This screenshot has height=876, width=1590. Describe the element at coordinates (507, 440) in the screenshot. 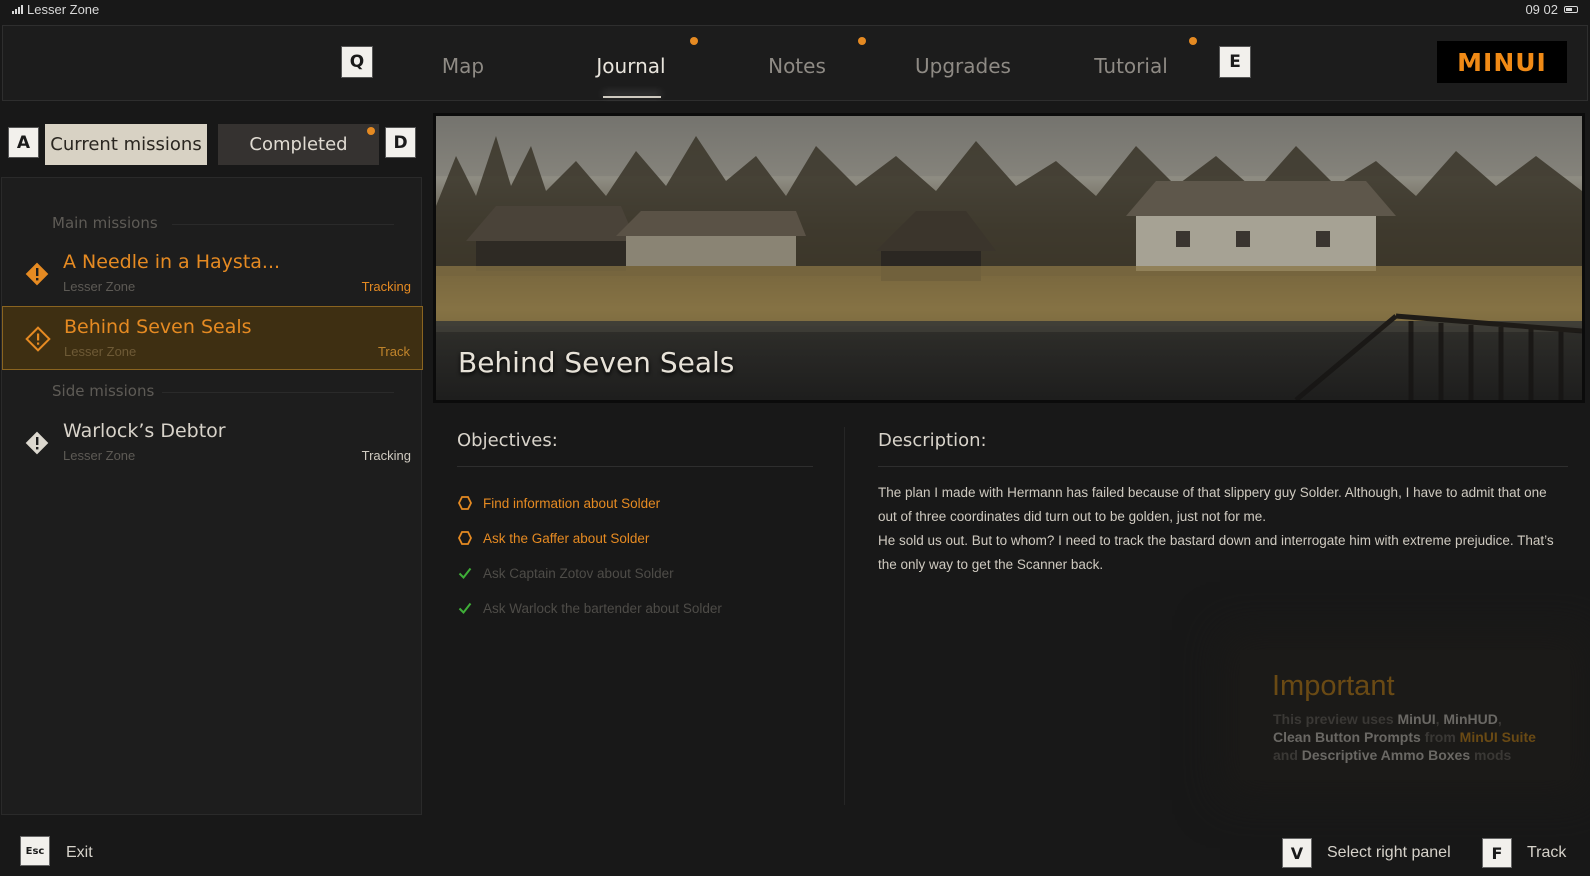

I see `objectives-header: Objectives:` at that location.